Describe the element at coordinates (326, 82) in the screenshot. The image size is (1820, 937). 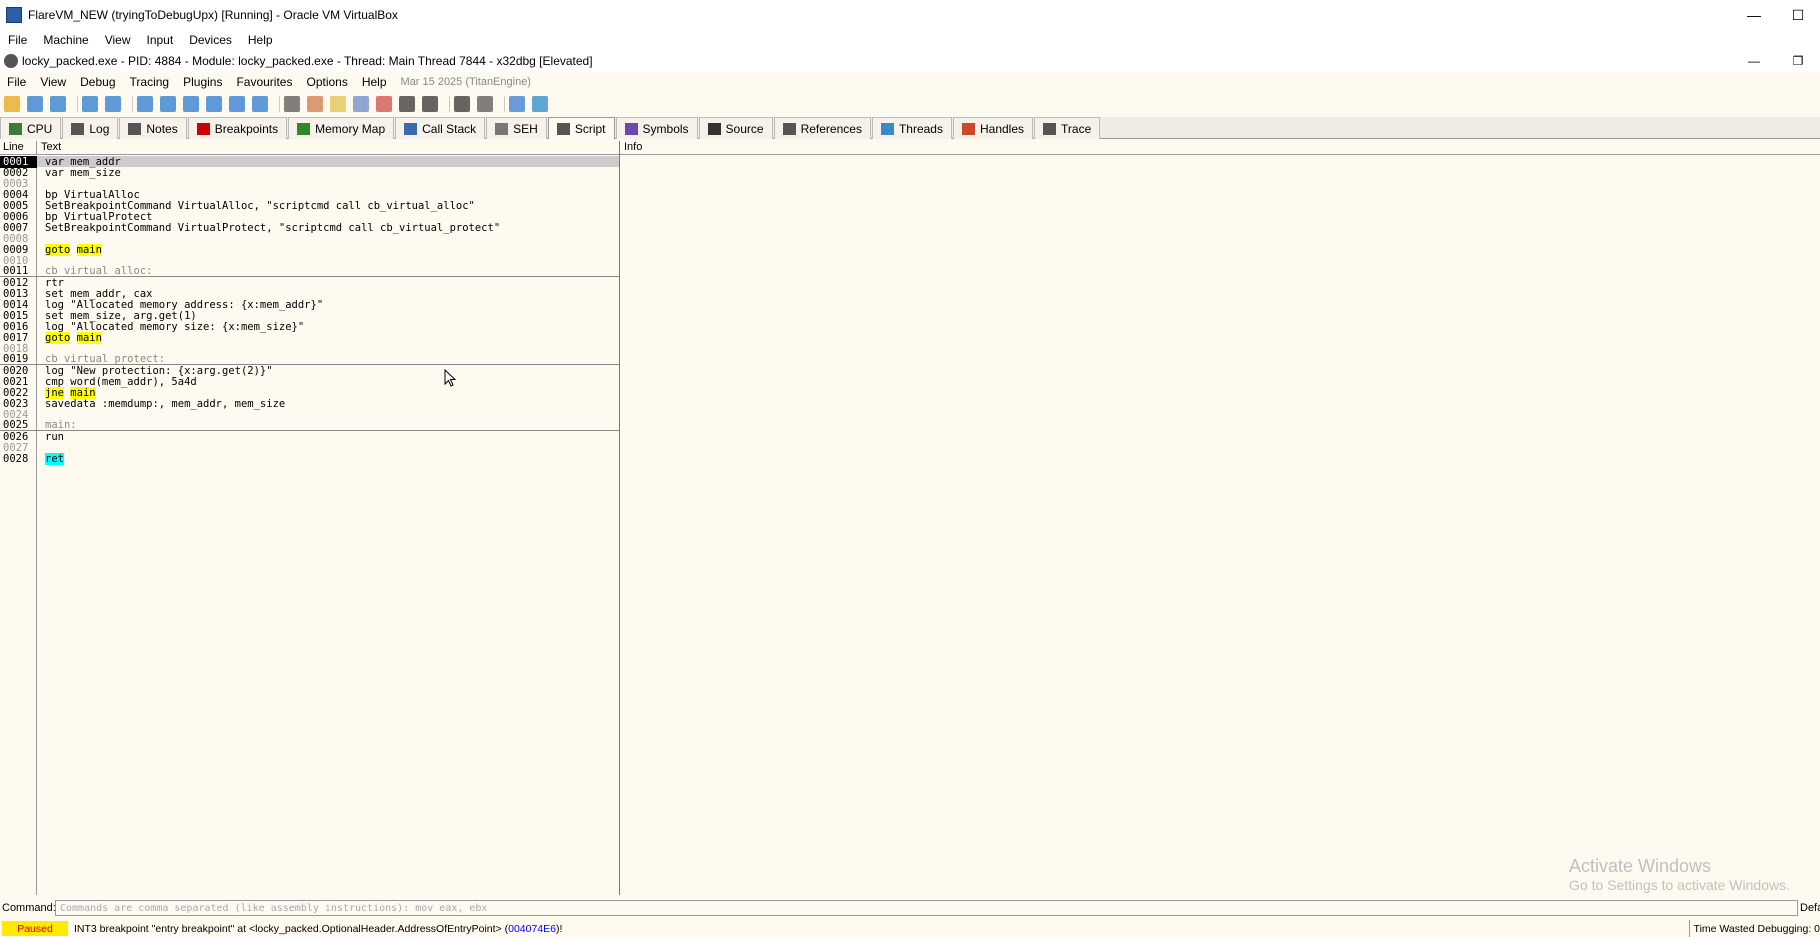
I see `menu-options: Options` at that location.